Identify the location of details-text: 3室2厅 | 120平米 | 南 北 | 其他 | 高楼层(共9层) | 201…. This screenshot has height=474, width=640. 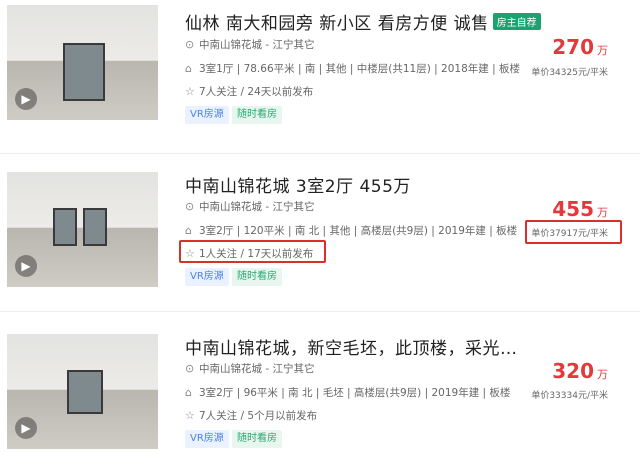
(358, 231).